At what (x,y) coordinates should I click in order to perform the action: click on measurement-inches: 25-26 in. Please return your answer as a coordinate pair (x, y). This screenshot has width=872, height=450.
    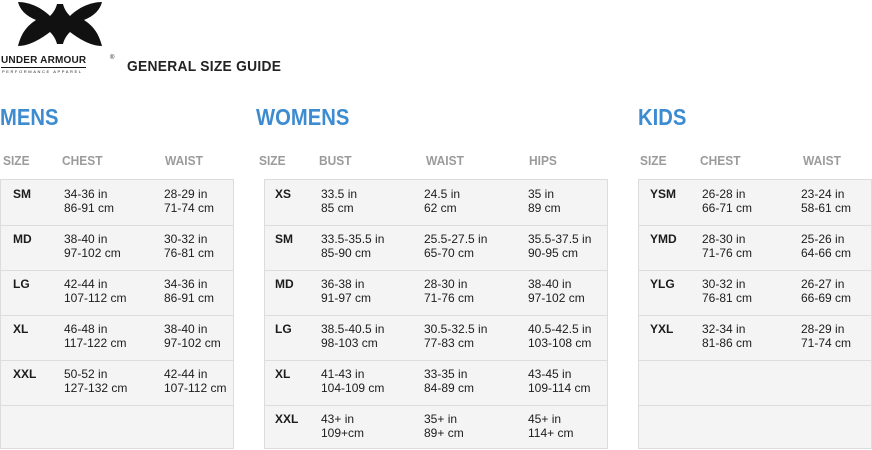
    Looking at the image, I should click on (823, 239).